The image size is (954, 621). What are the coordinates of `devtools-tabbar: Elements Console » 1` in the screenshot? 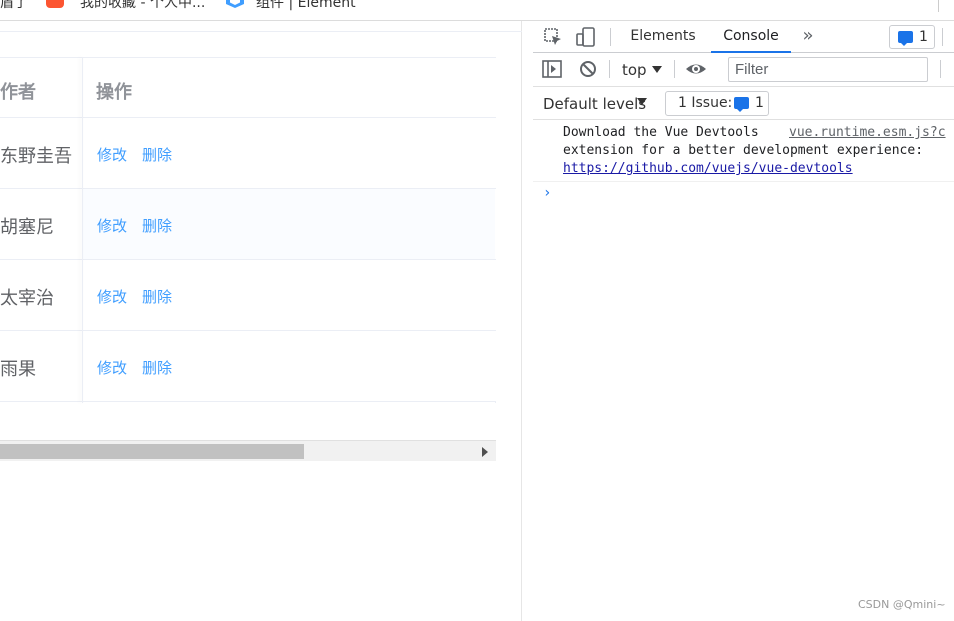 It's located at (743, 37).